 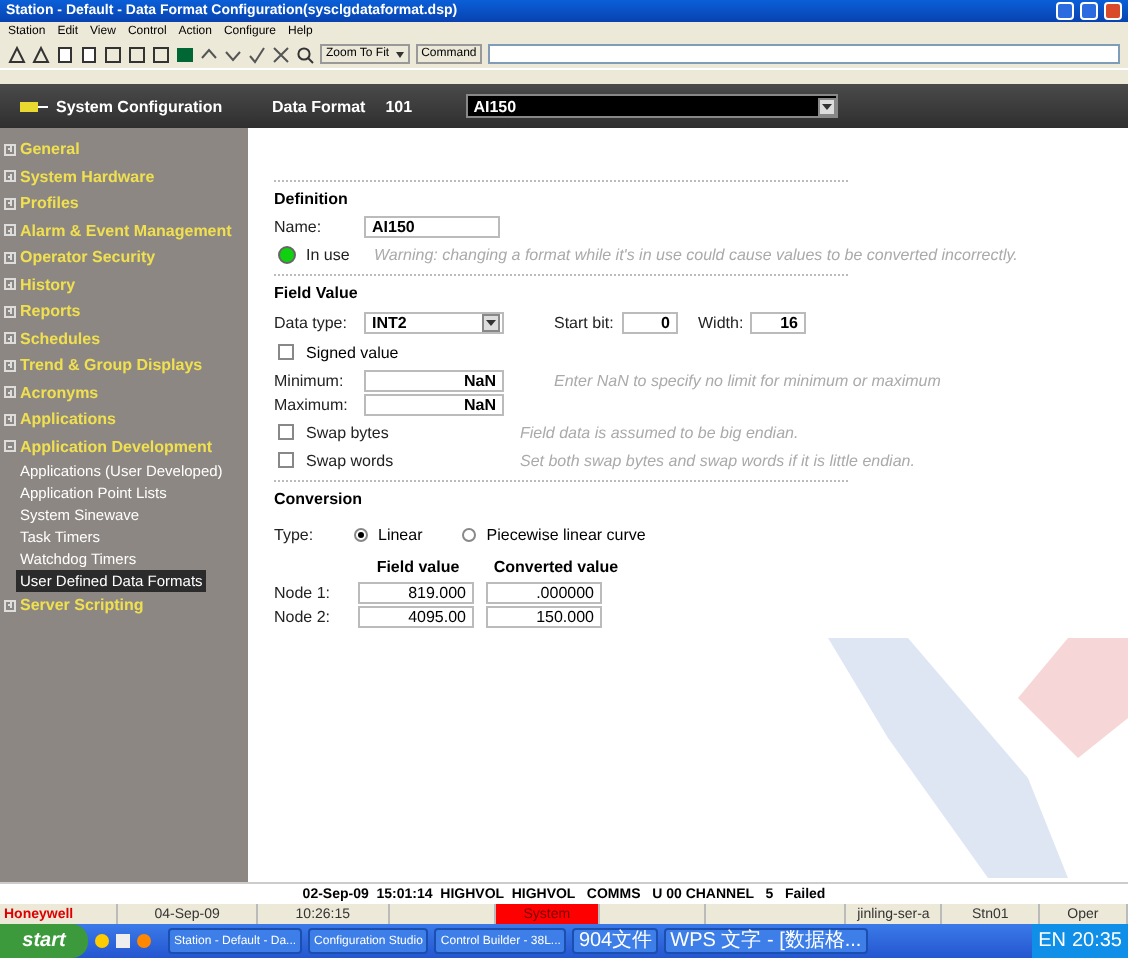 I want to click on field-label: Maximum:, so click(x=312, y=405).